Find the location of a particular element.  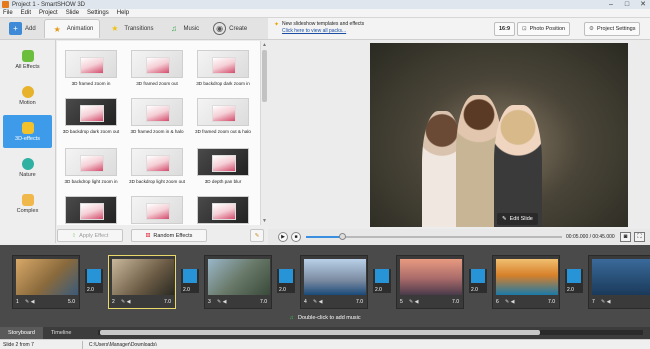

fullscreen-button: ⛶ is located at coordinates (639, 237).